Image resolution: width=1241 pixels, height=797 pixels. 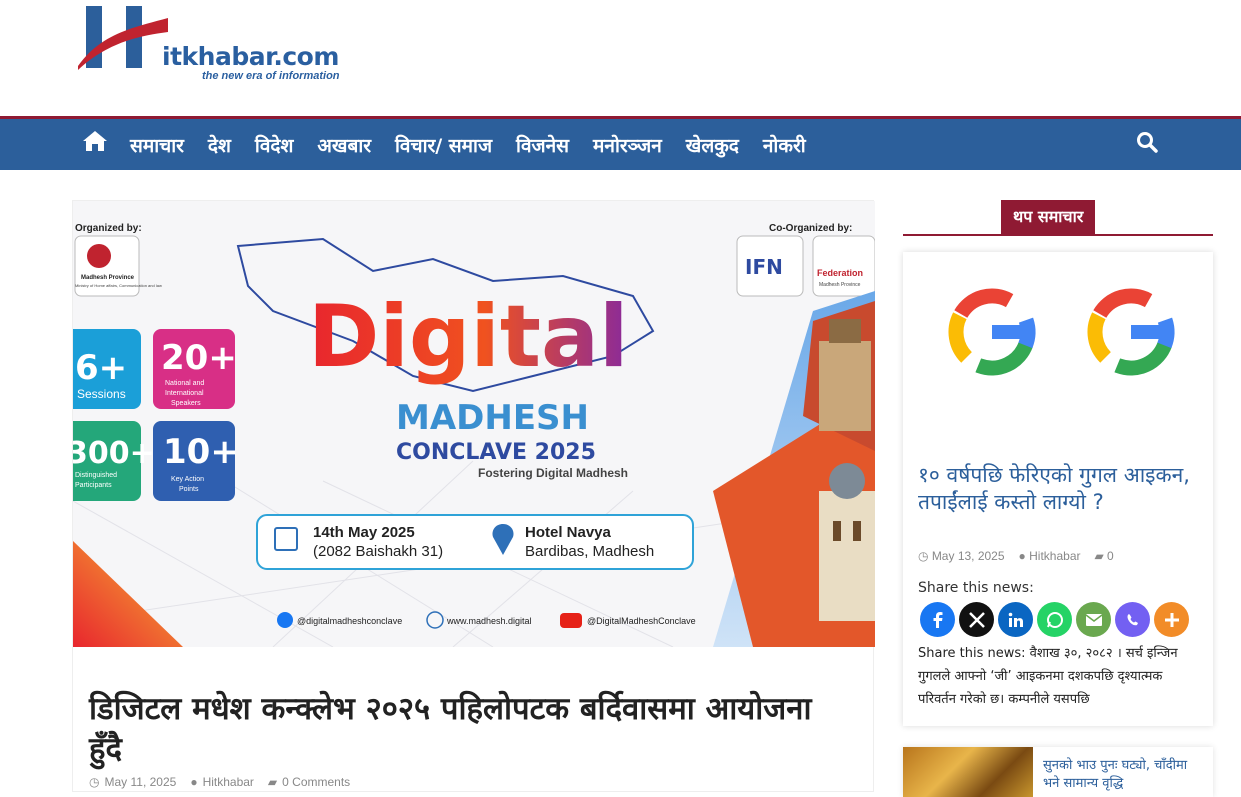 I want to click on svg-text: Participants, so click(x=93, y=485).